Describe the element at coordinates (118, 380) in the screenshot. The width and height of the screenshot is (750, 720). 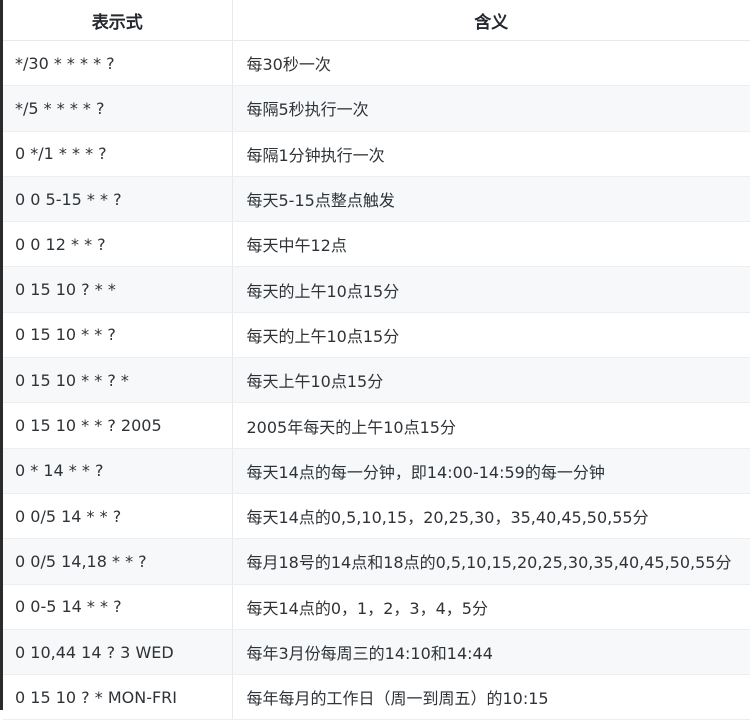
I see `expression-cell: 0 15 10 * * ? *` at that location.